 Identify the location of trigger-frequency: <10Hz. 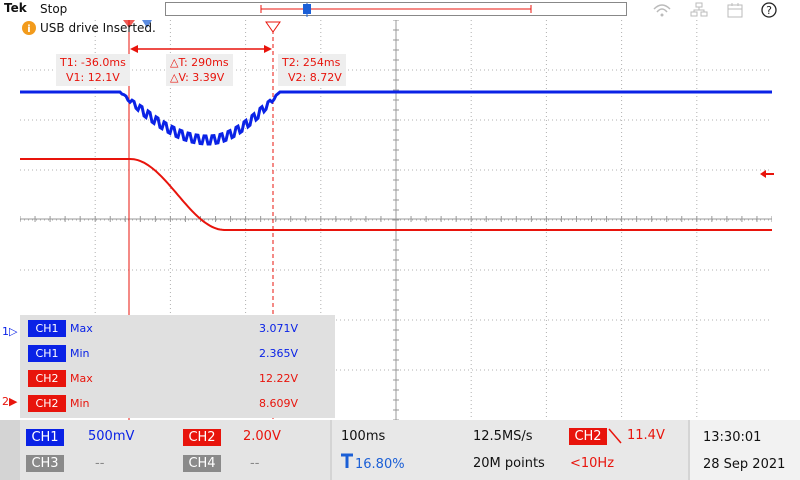
(592, 463).